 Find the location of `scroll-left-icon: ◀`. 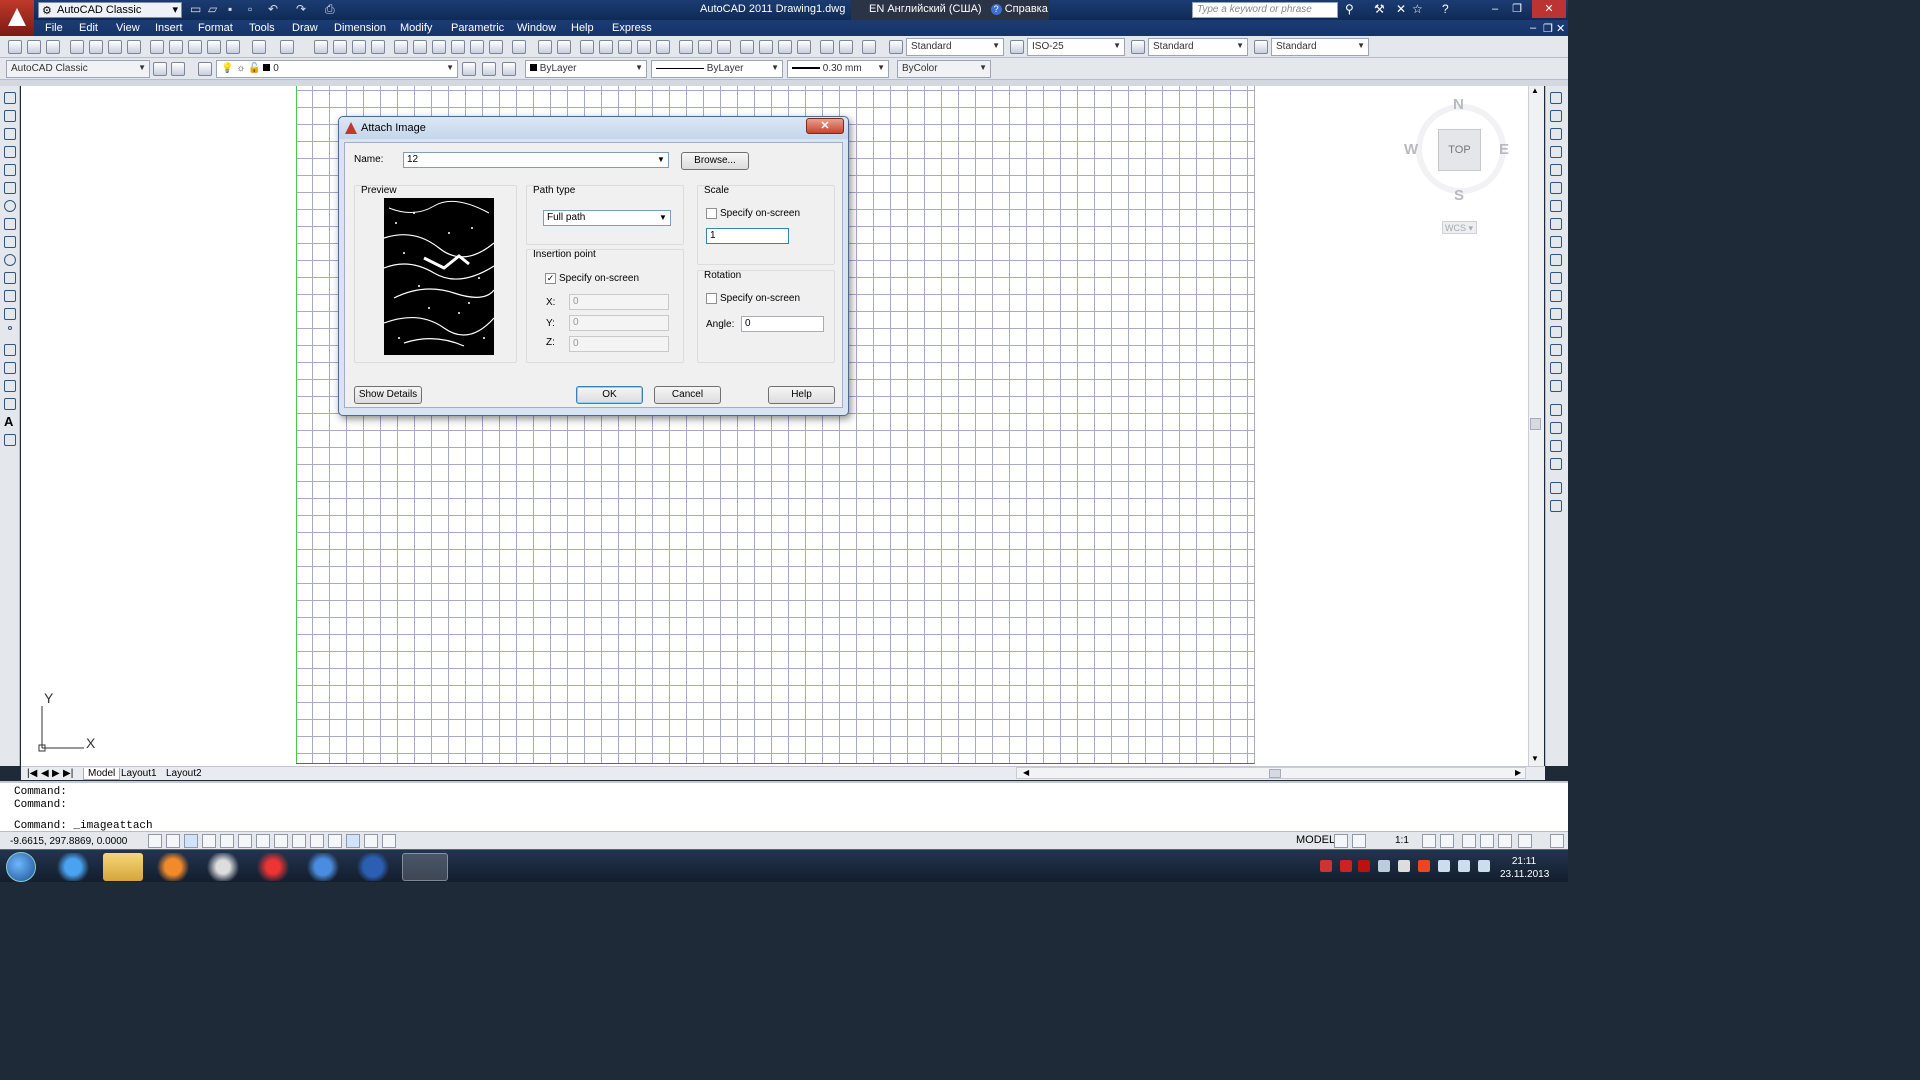

scroll-left-icon: ◀ is located at coordinates (1026, 772).